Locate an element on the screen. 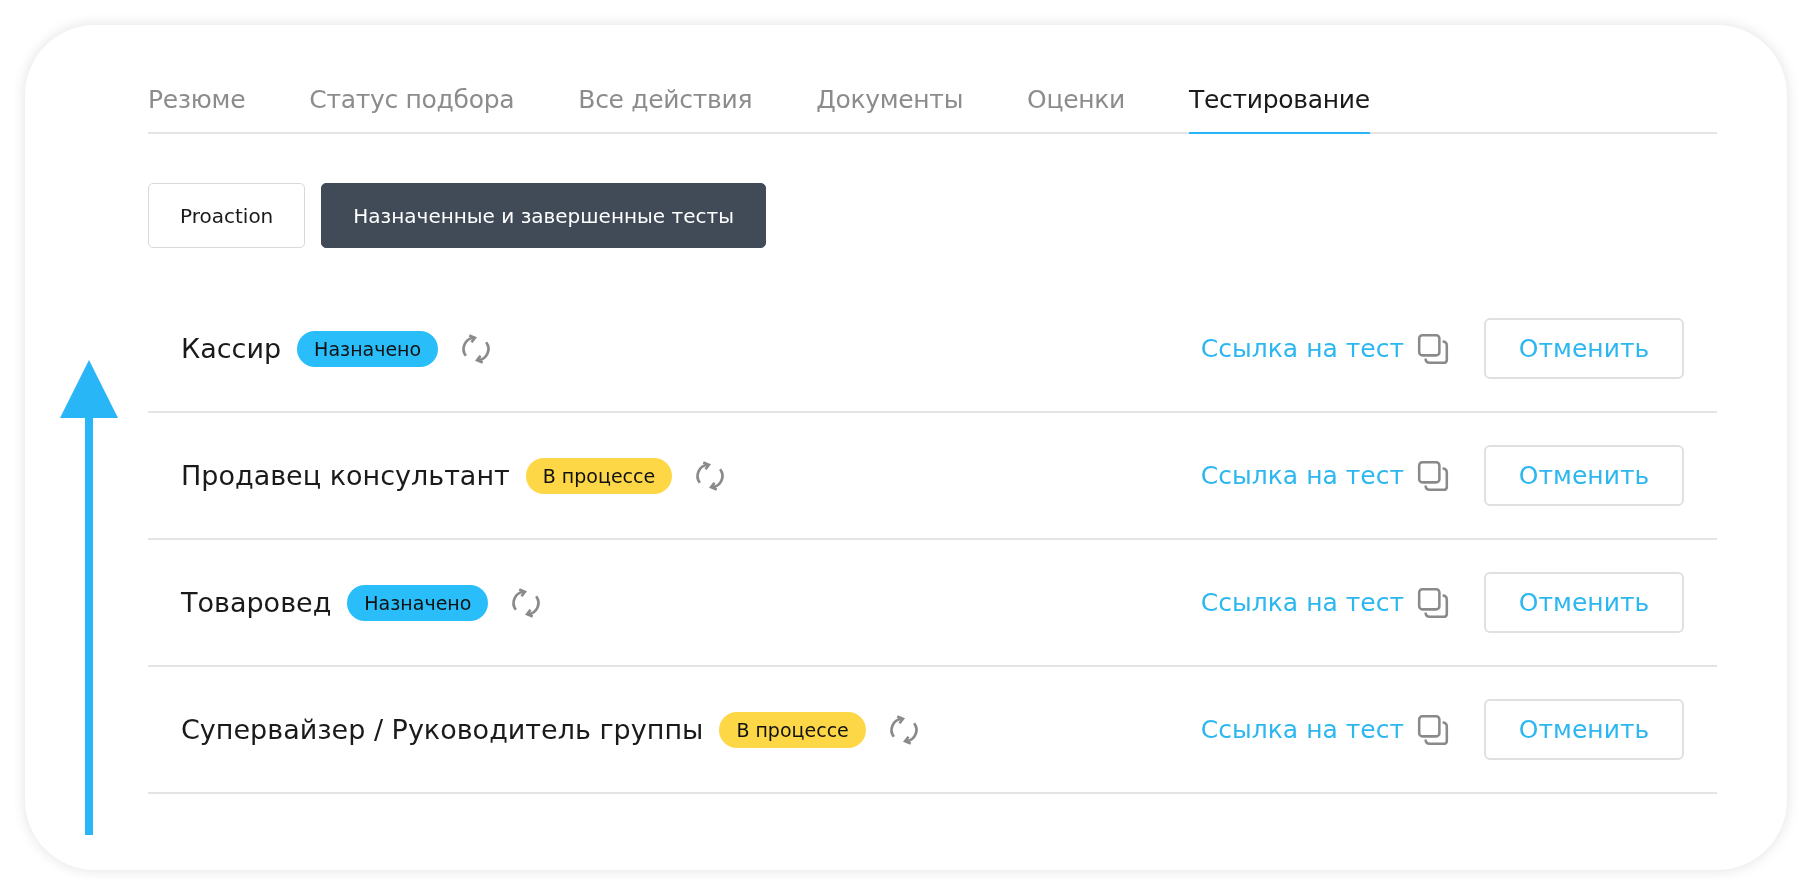  tab: Статус подбора is located at coordinates (412, 109).